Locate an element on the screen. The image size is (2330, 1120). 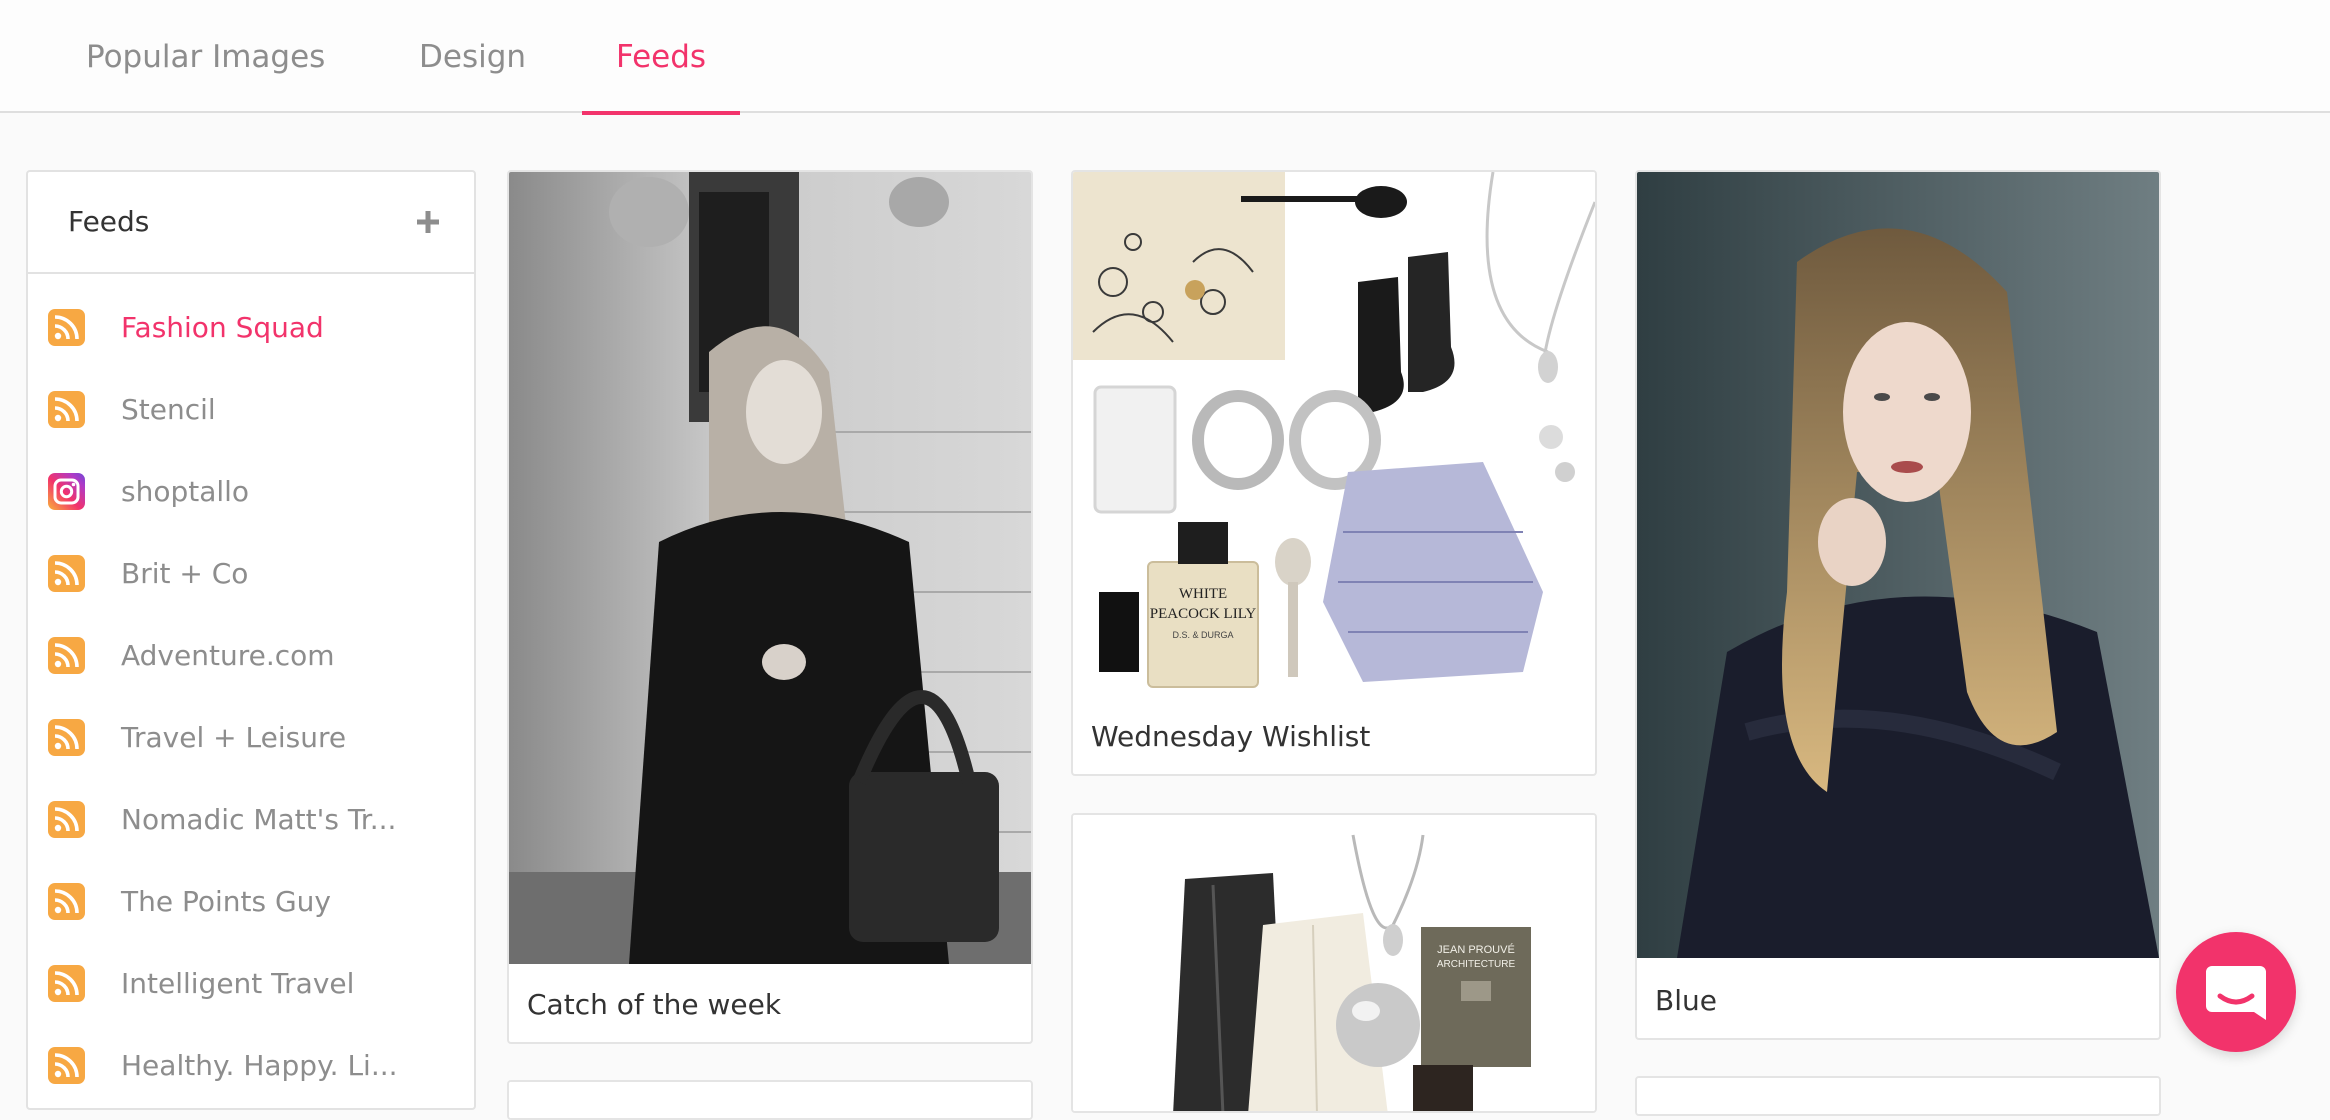
chat-icon is located at coordinates (2236, 993).